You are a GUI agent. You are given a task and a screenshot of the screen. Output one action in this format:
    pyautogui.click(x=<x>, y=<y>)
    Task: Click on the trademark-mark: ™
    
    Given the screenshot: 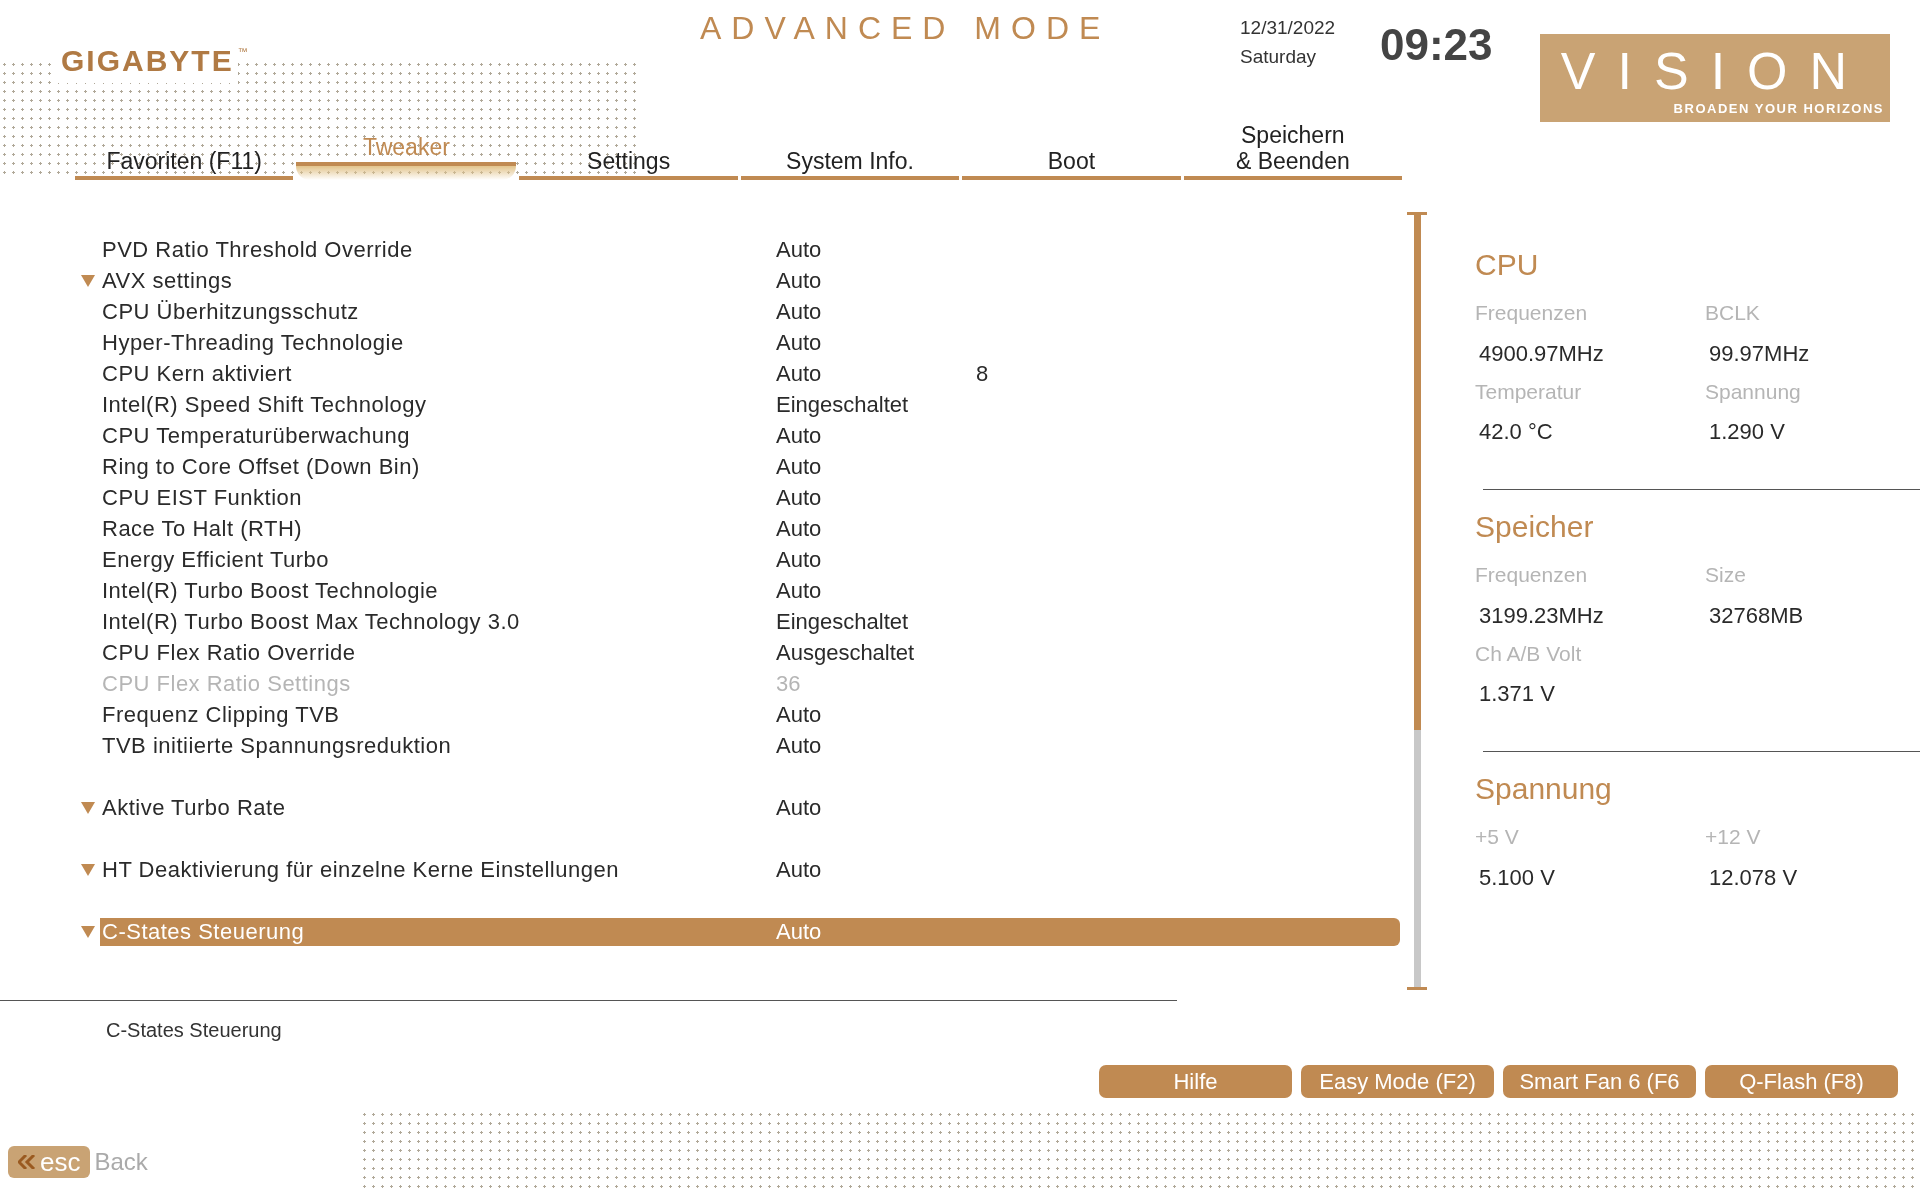 What is the action you would take?
    pyautogui.click(x=242, y=52)
    